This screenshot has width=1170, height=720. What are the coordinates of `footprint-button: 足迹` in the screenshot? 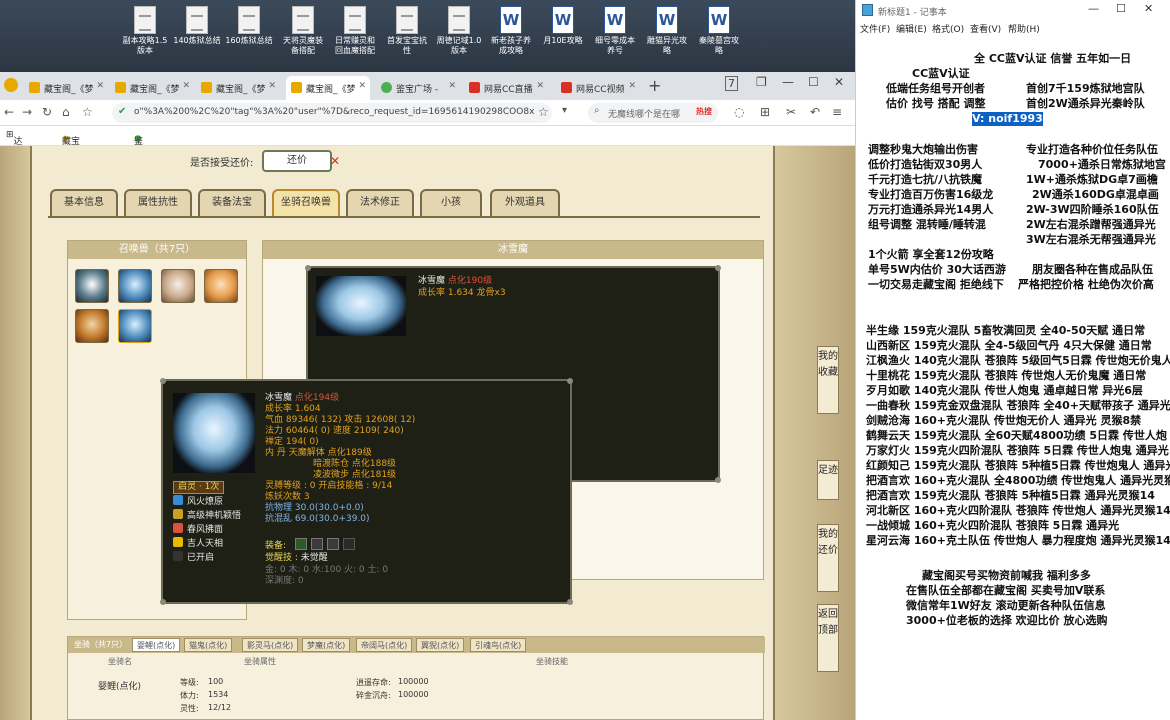 It's located at (828, 480).